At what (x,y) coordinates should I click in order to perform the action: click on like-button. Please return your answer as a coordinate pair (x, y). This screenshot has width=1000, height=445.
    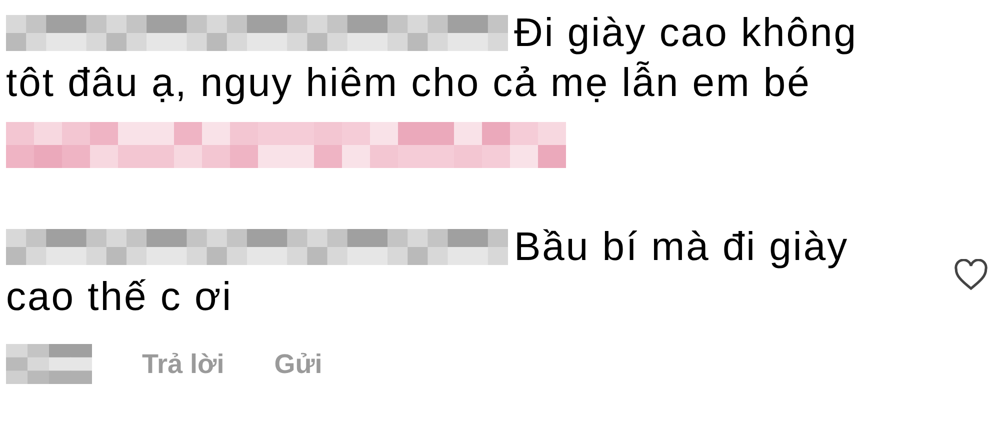
    Looking at the image, I should click on (971, 275).